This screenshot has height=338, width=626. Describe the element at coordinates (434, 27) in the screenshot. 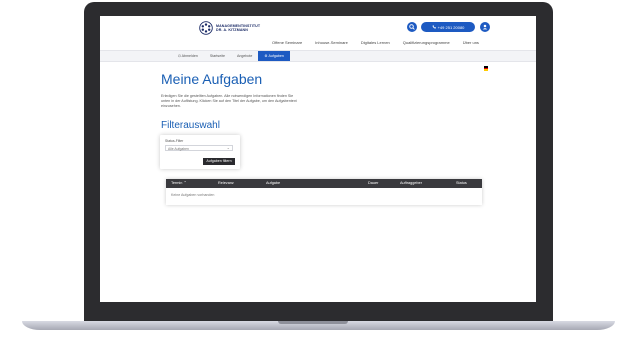

I see `phone-icon` at that location.